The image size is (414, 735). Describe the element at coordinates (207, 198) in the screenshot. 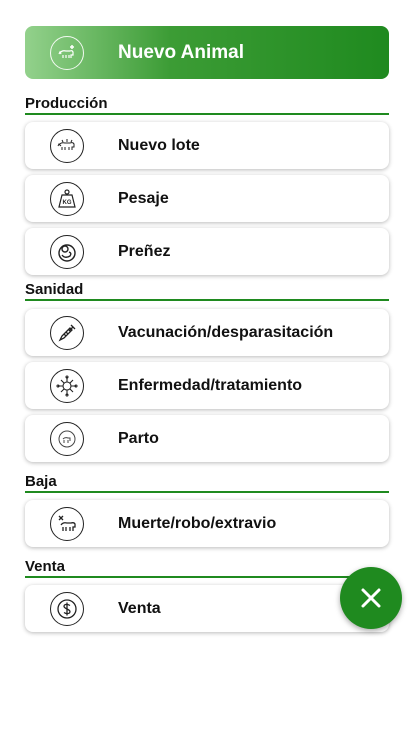

I see `weighing-button: KG Pesaje` at that location.